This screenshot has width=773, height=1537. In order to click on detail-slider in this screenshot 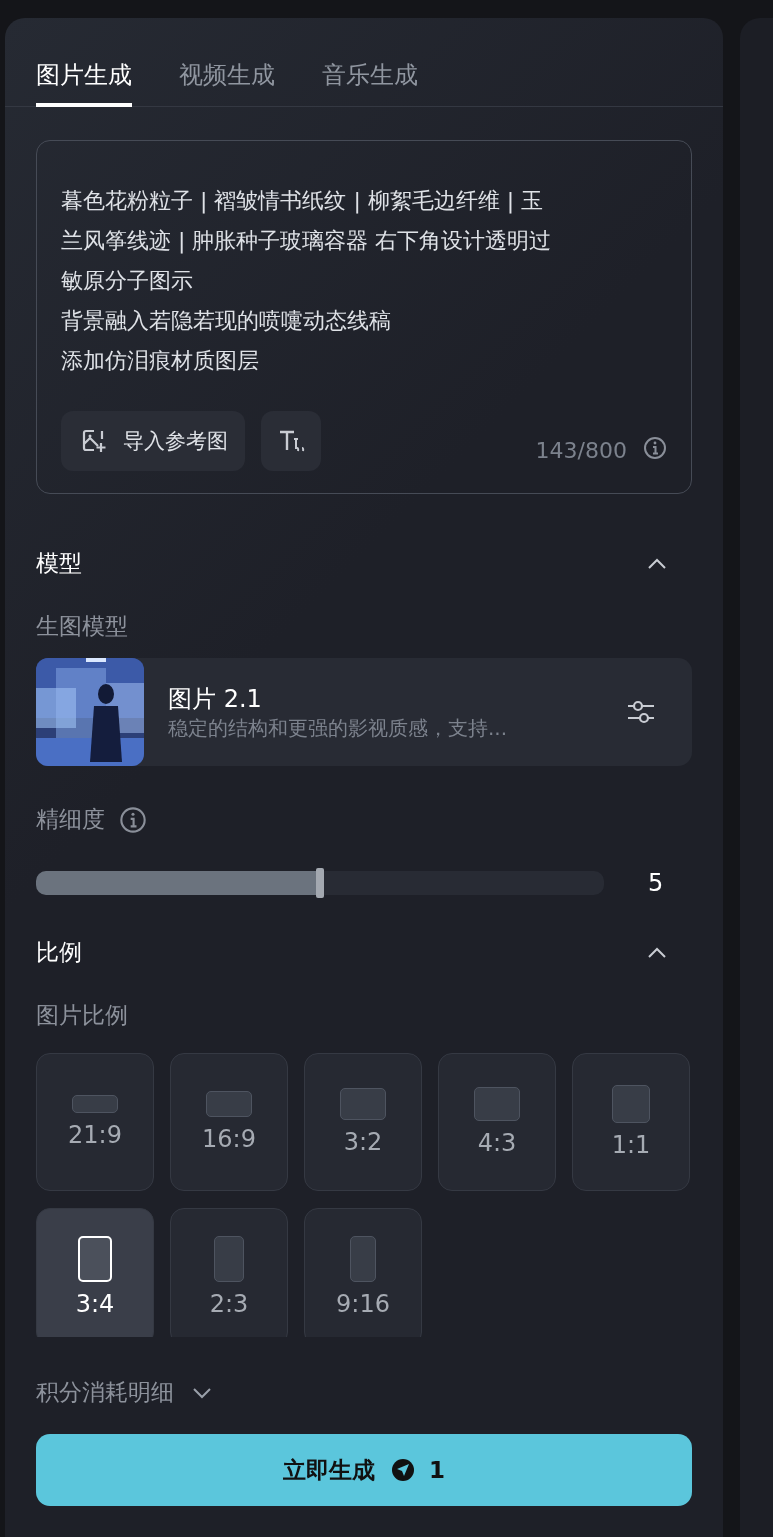, I will do `click(320, 883)`.